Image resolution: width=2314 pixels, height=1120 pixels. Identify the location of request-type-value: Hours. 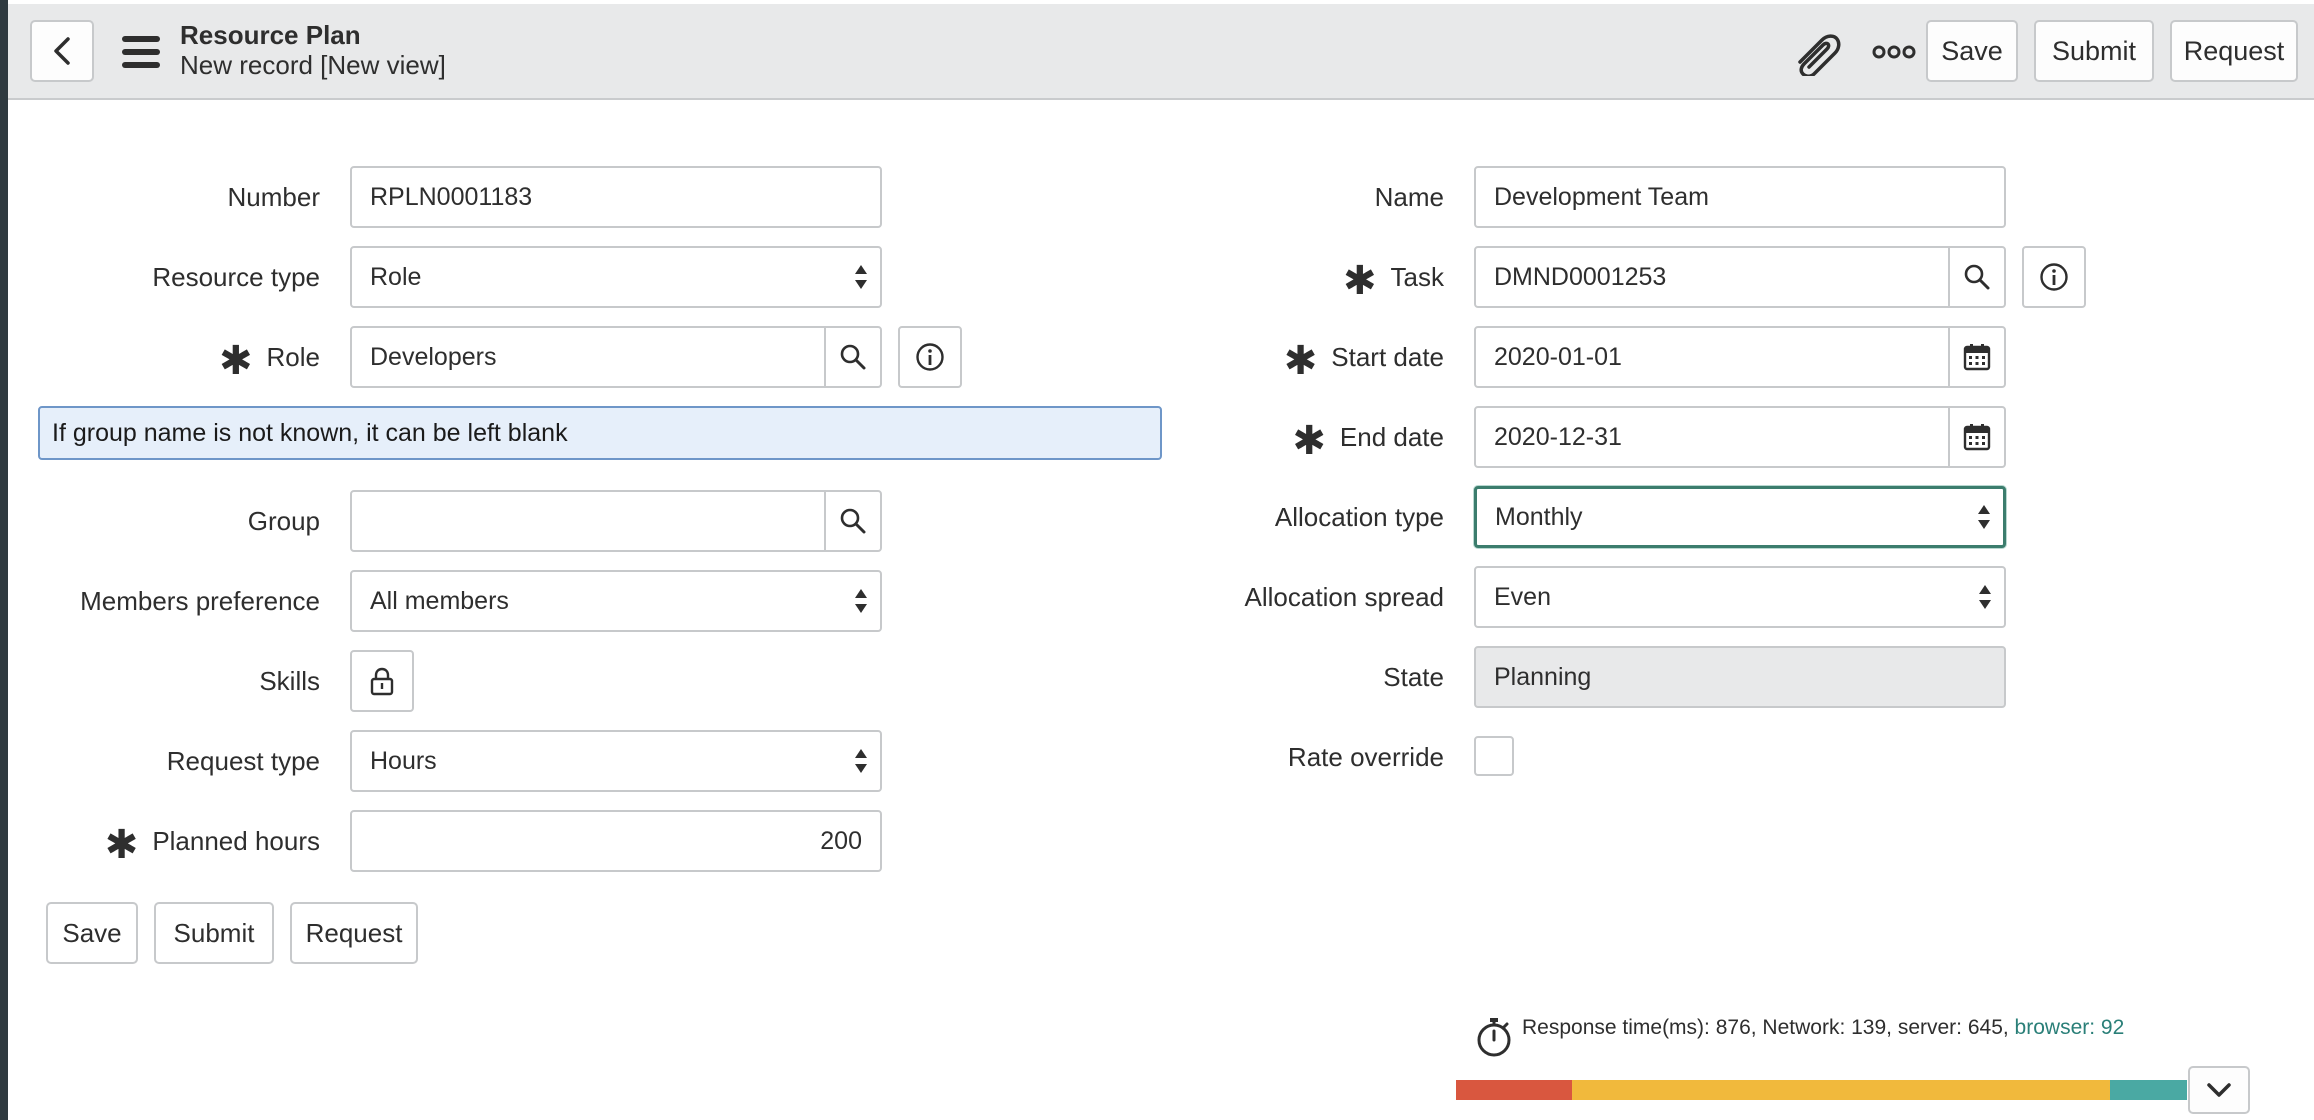
(403, 760).